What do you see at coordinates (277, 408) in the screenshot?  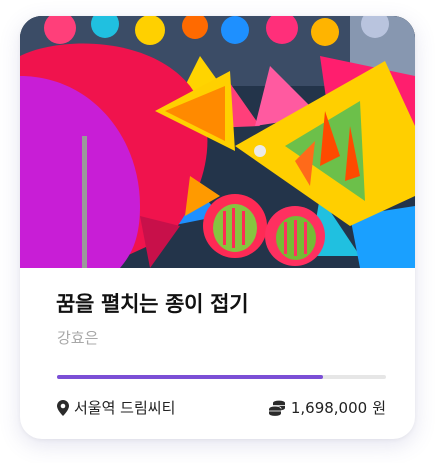 I see `coins-icon` at bounding box center [277, 408].